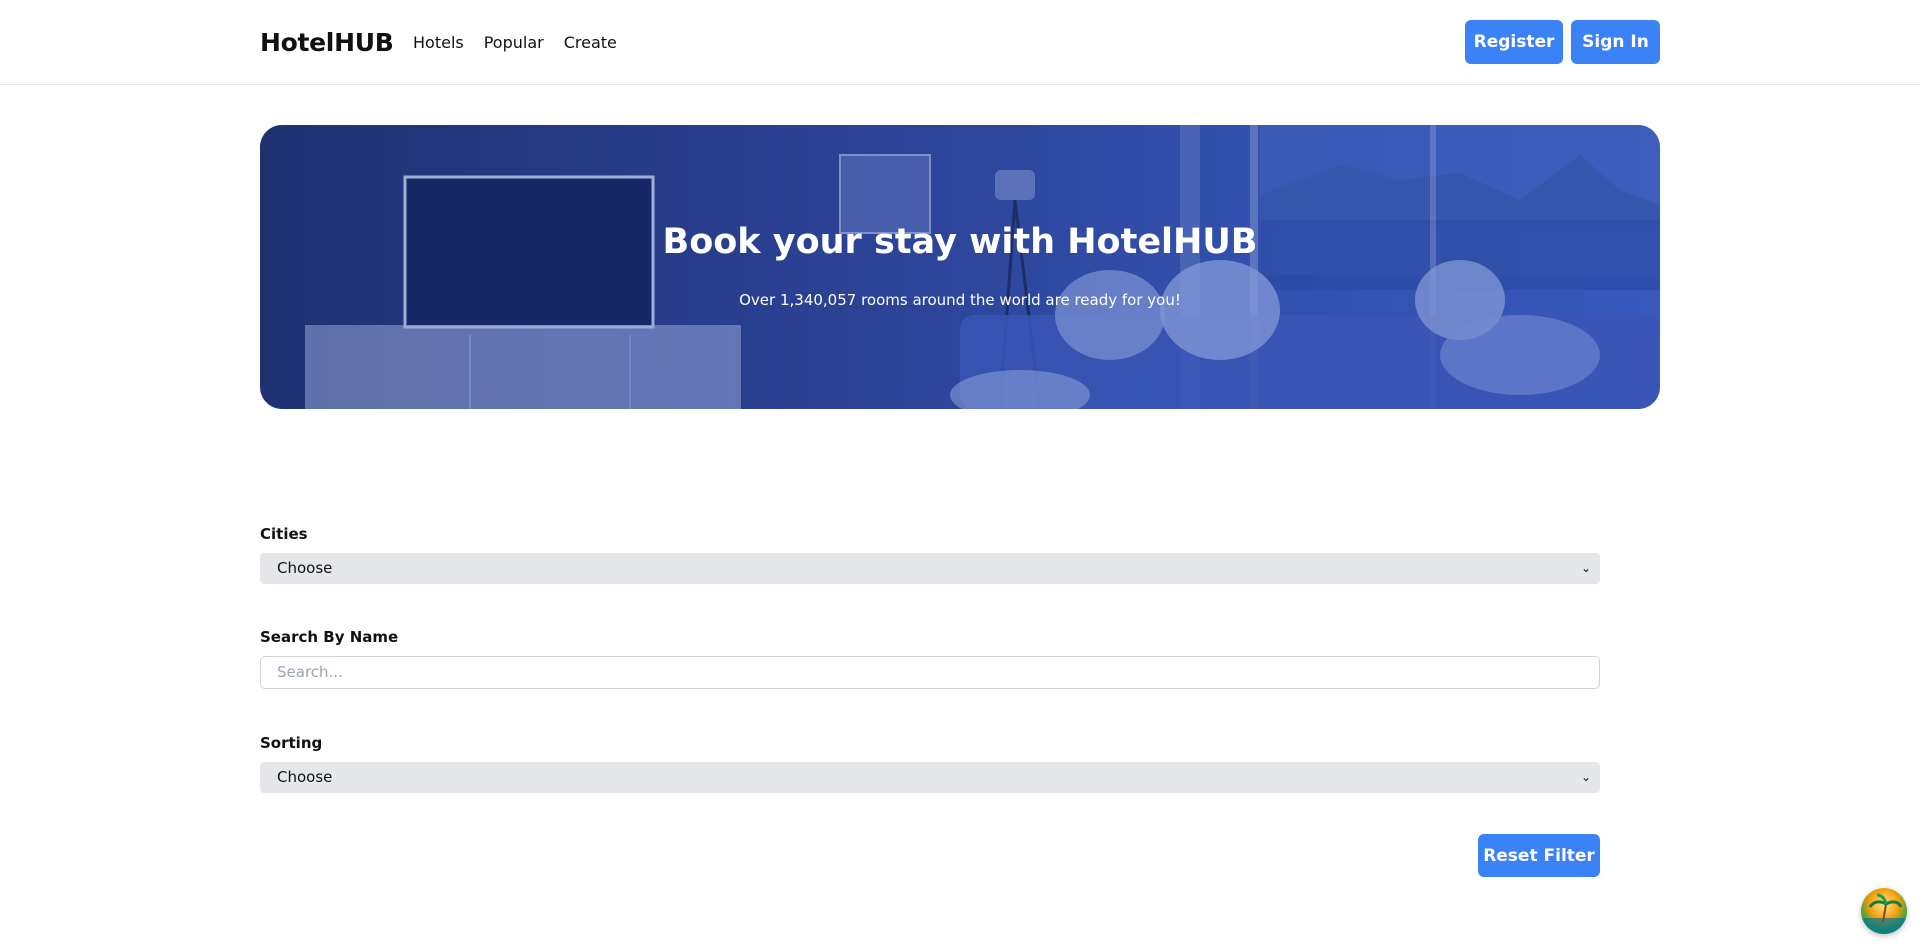 Image resolution: width=1920 pixels, height=947 pixels. I want to click on nav-hotels: Hotels, so click(438, 42).